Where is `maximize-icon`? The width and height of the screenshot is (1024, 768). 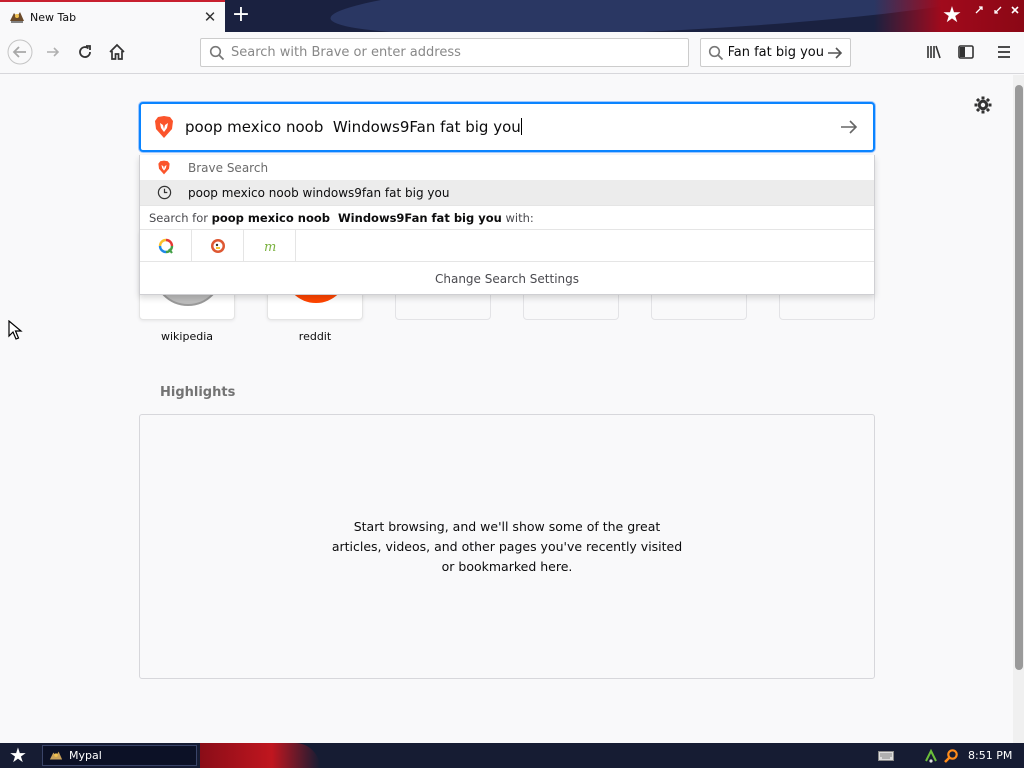 maximize-icon is located at coordinates (998, 10).